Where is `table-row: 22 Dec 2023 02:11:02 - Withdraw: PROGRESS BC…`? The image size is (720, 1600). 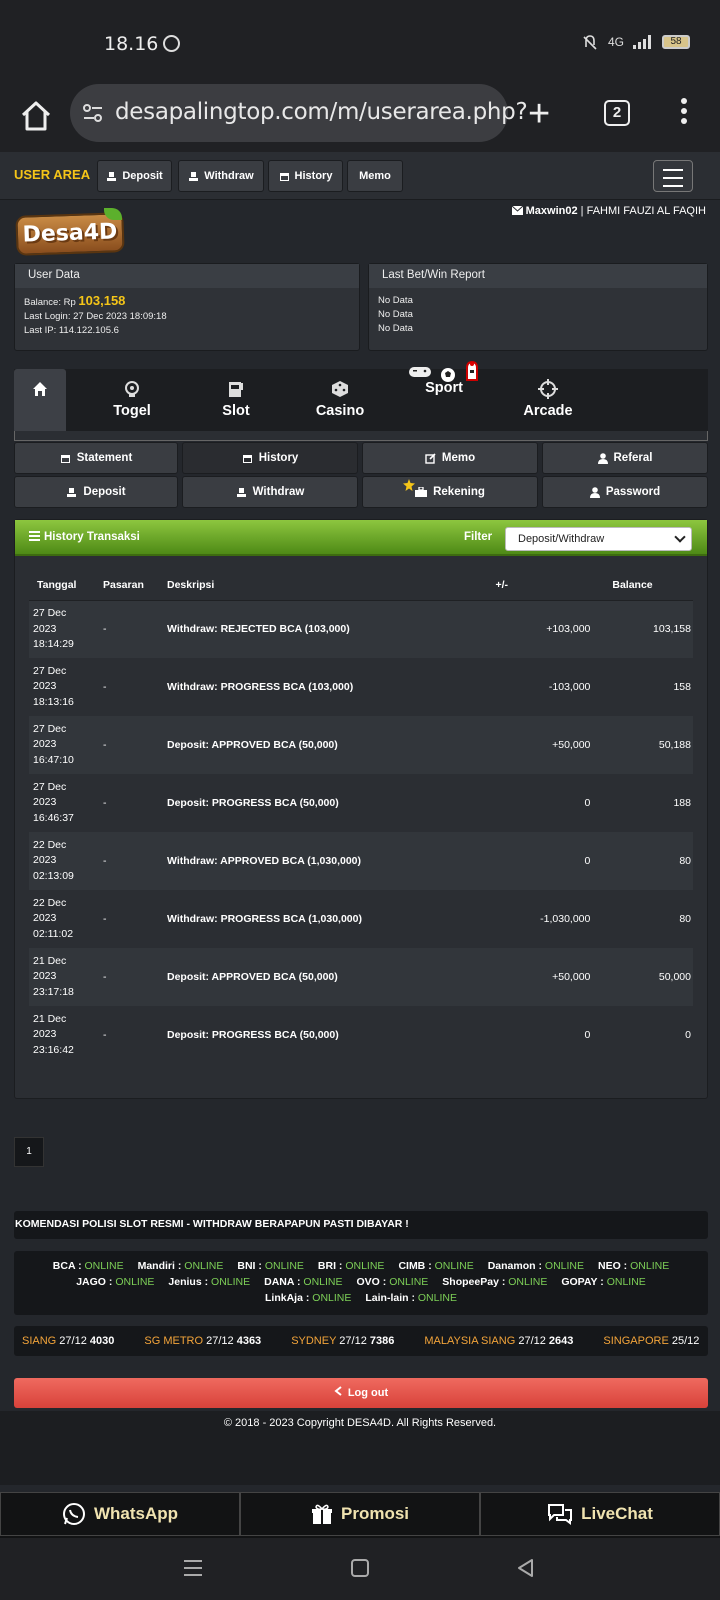
table-row: 22 Dec 2023 02:11:02 - Withdraw: PROGRESS BC… is located at coordinates (361, 919).